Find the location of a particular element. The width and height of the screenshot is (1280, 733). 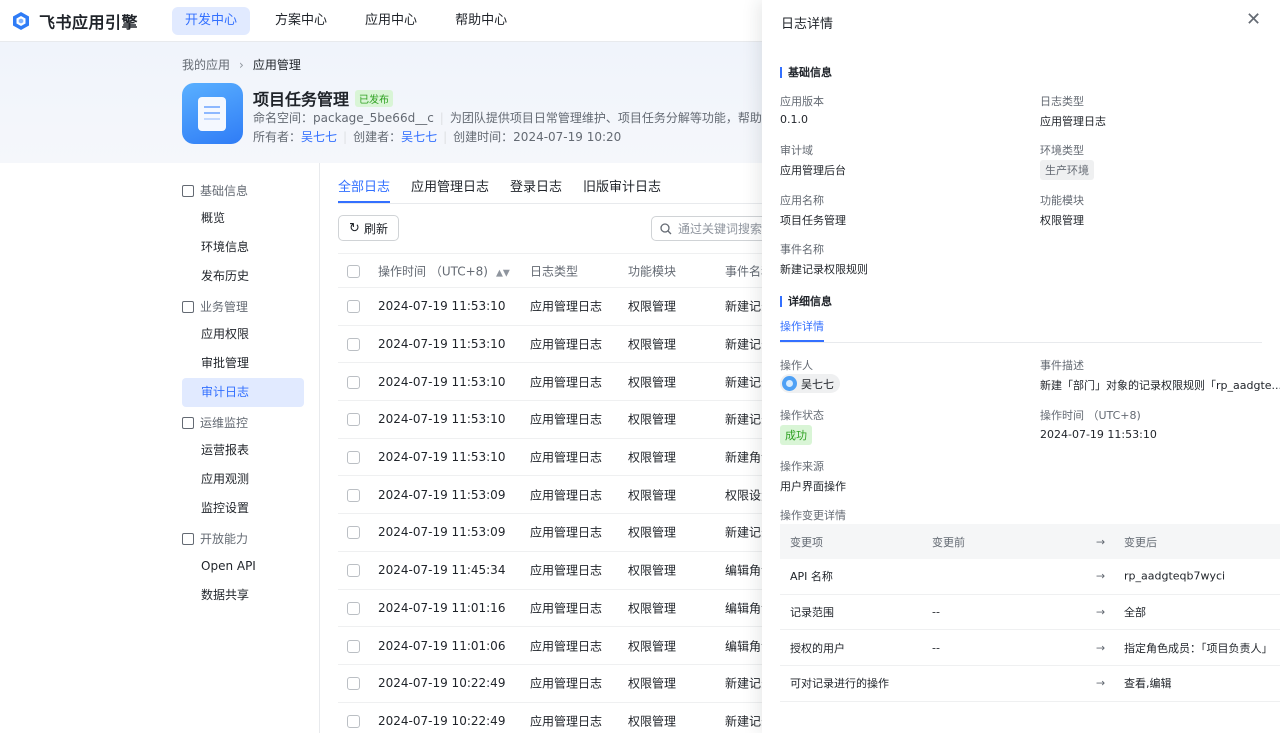

table-row: 2024-07-19 11:01:06 应用管理日志 权限管理 编辑角色 is located at coordinates (550, 646).